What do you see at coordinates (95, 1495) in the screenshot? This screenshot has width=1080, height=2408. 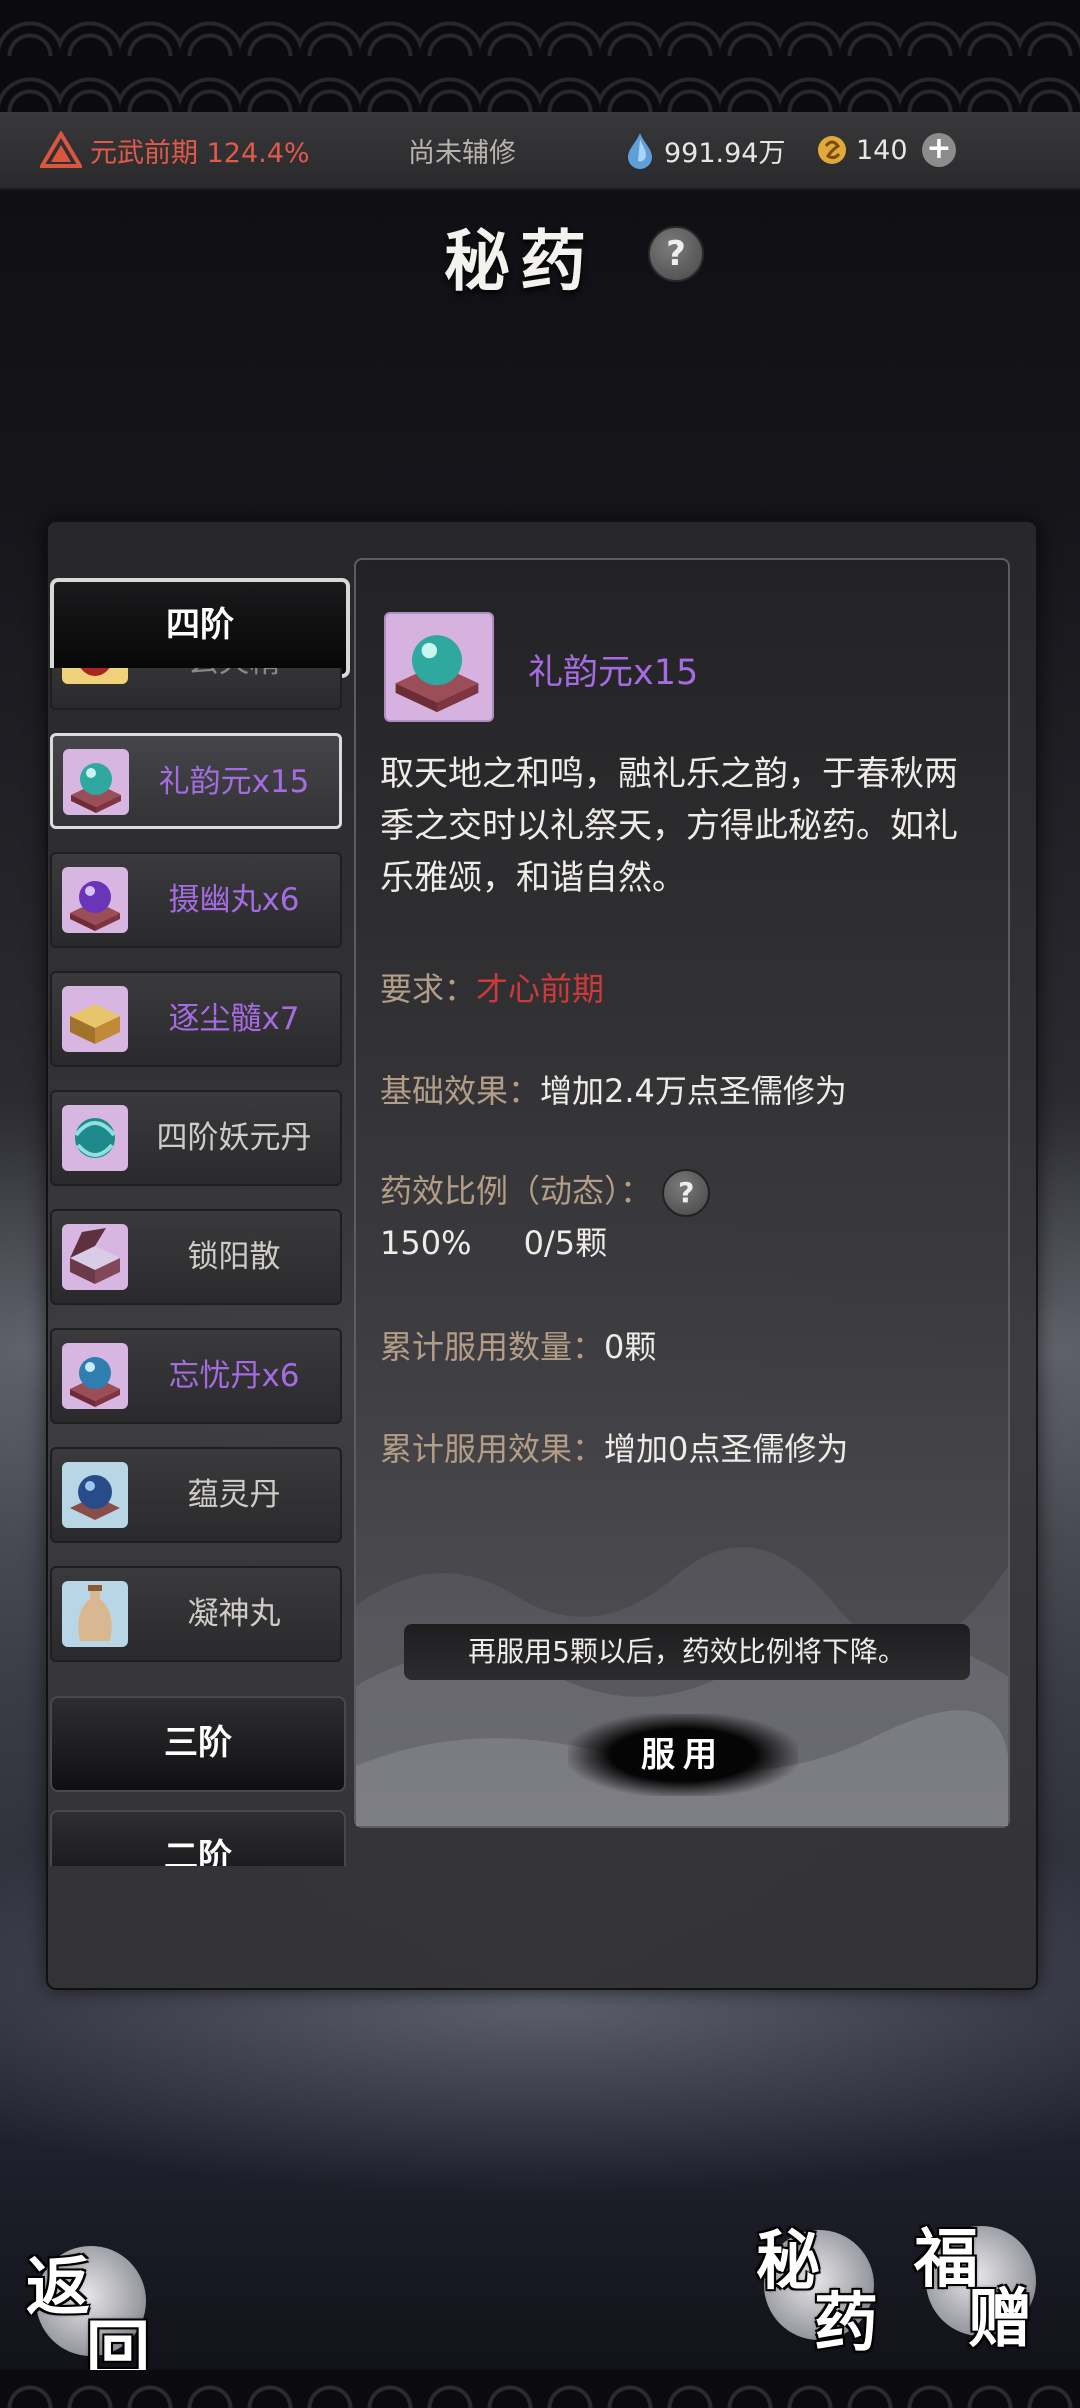 I see `blue-orb-icon` at bounding box center [95, 1495].